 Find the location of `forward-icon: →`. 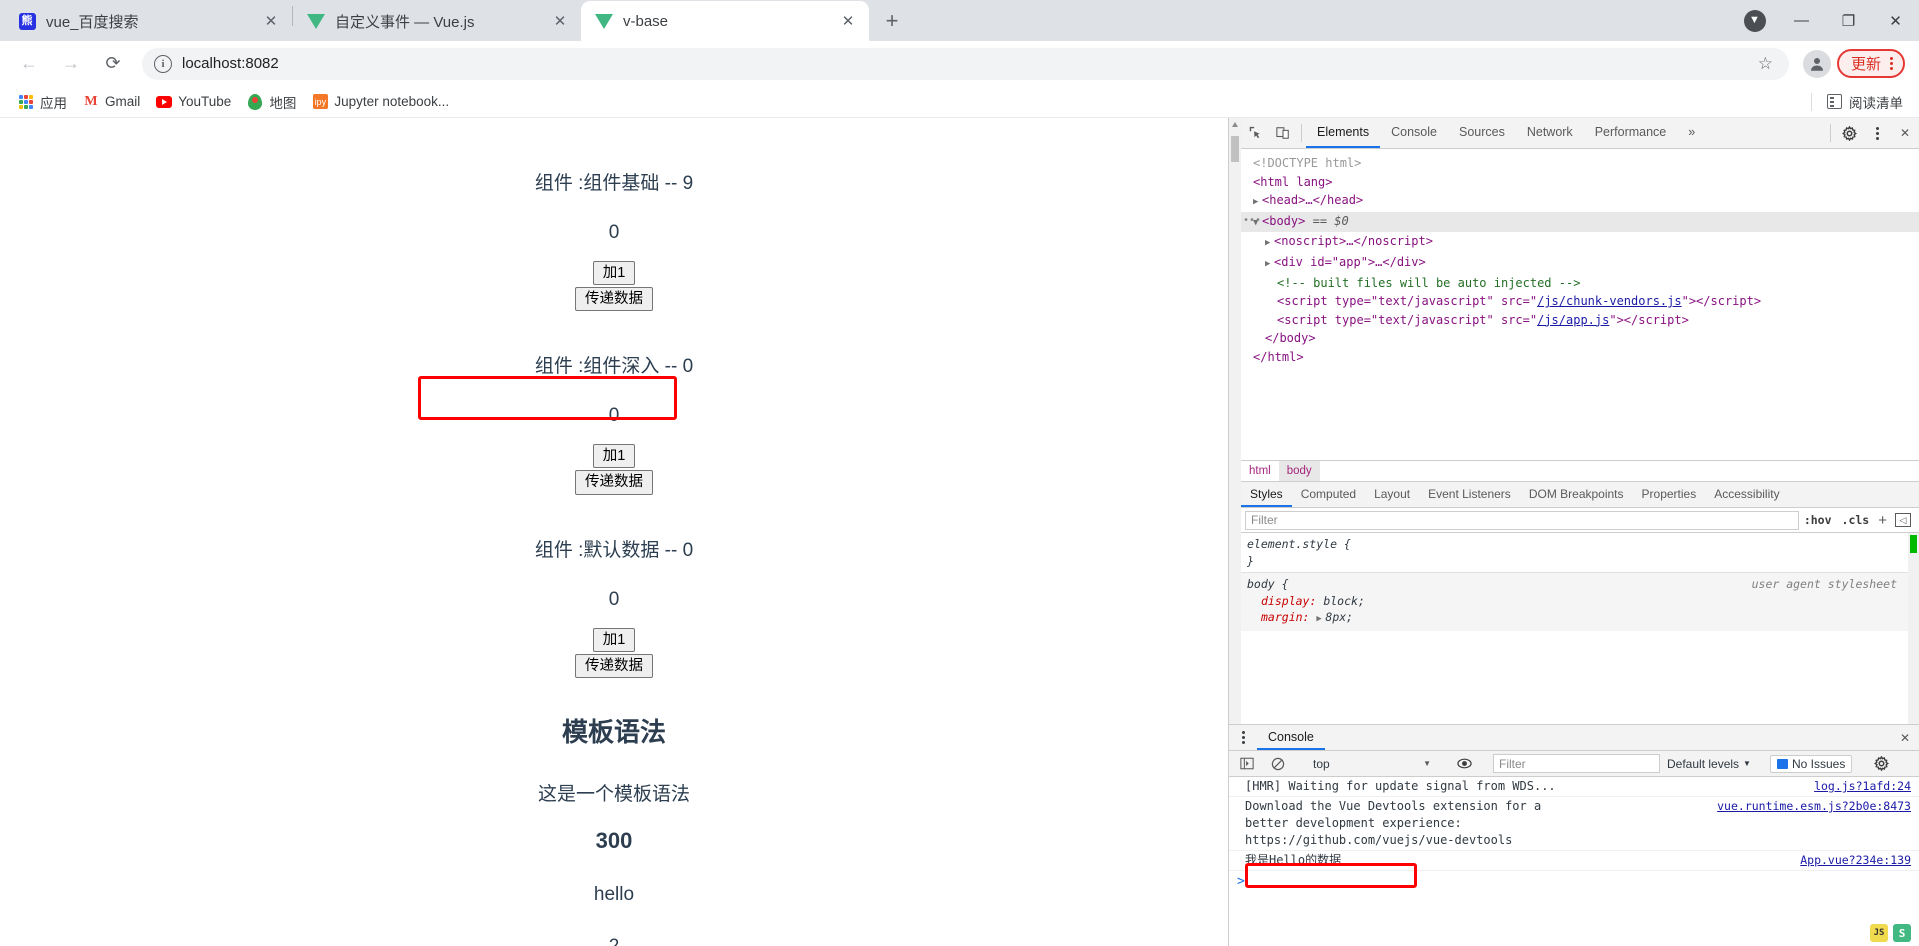

forward-icon: → is located at coordinates (71, 64).